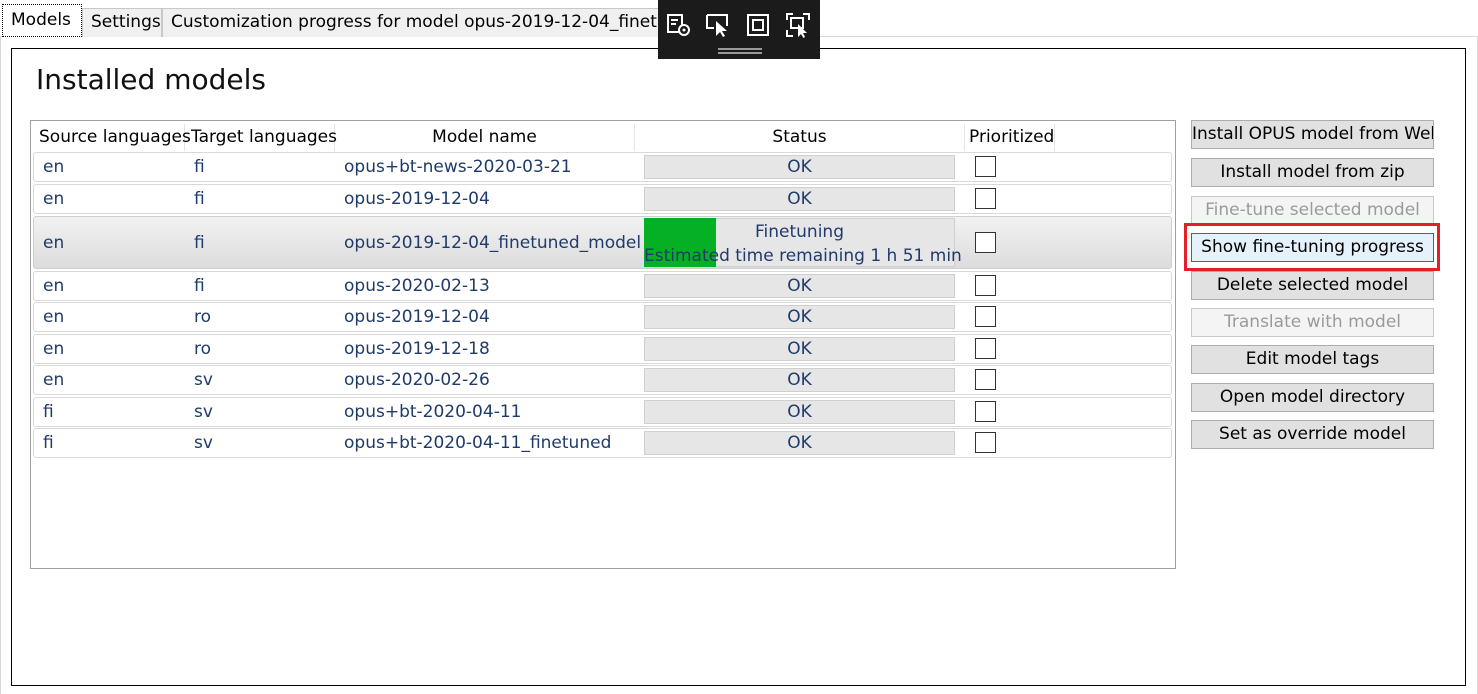  Describe the element at coordinates (799, 232) in the screenshot. I see `status-text: Finetuning` at that location.